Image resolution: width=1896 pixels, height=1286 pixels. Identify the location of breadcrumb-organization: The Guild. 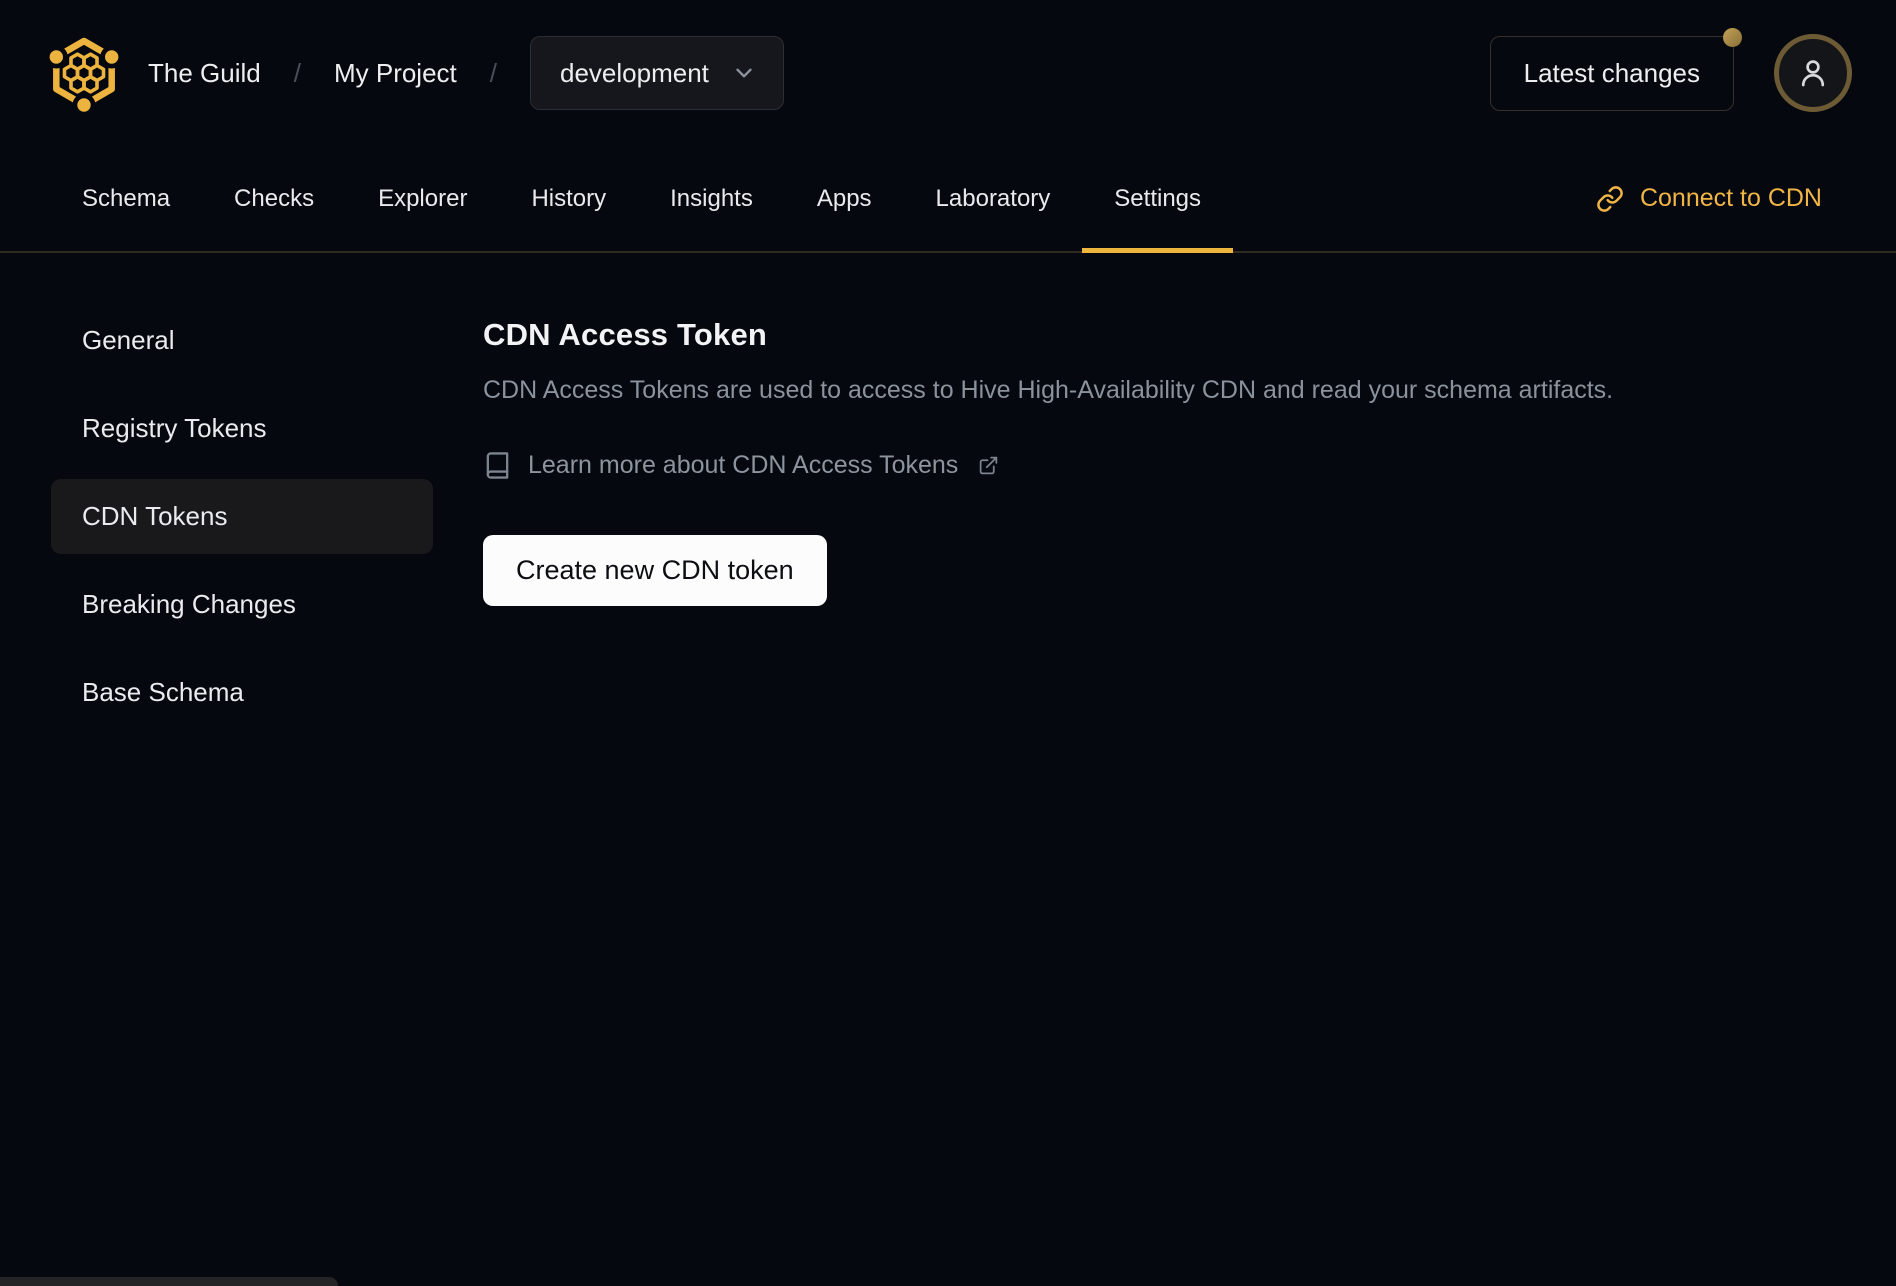
(204, 73).